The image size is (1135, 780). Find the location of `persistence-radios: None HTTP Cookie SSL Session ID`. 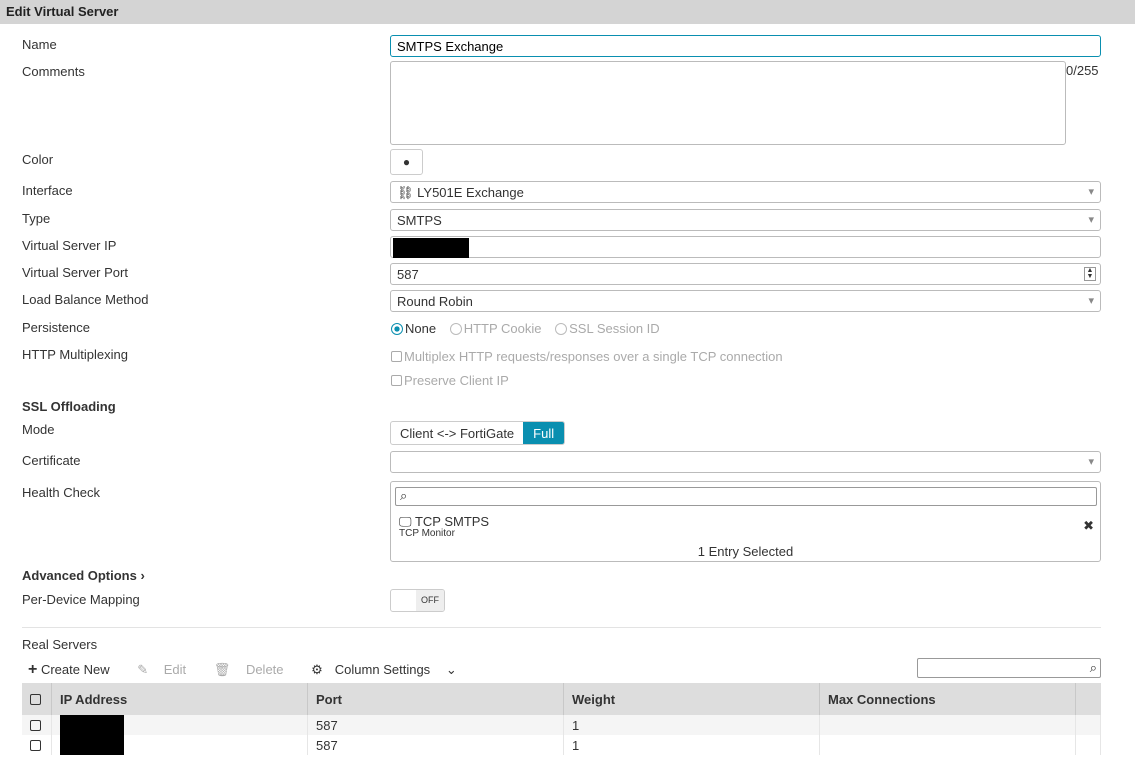

persistence-radios: None HTTP Cookie SSL Session ID is located at coordinates (525, 328).